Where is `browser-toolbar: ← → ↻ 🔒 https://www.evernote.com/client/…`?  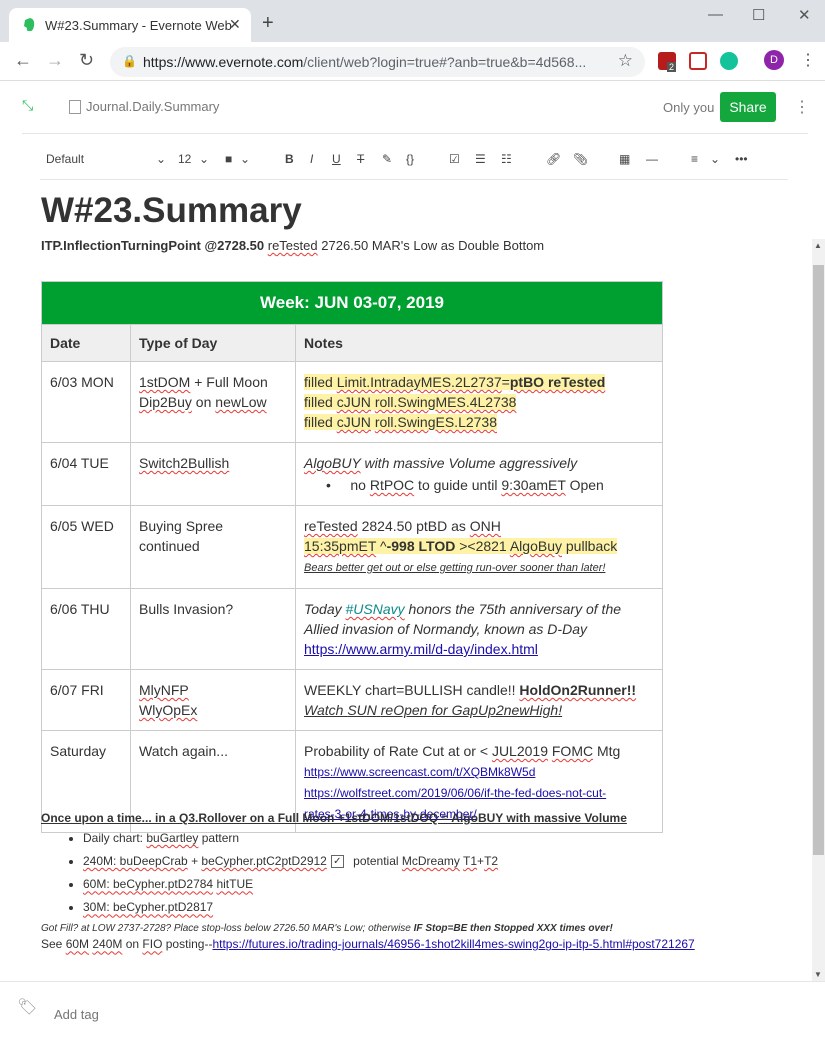
browser-toolbar: ← → ↻ 🔒 https://www.evernote.com/client/… is located at coordinates (412, 61).